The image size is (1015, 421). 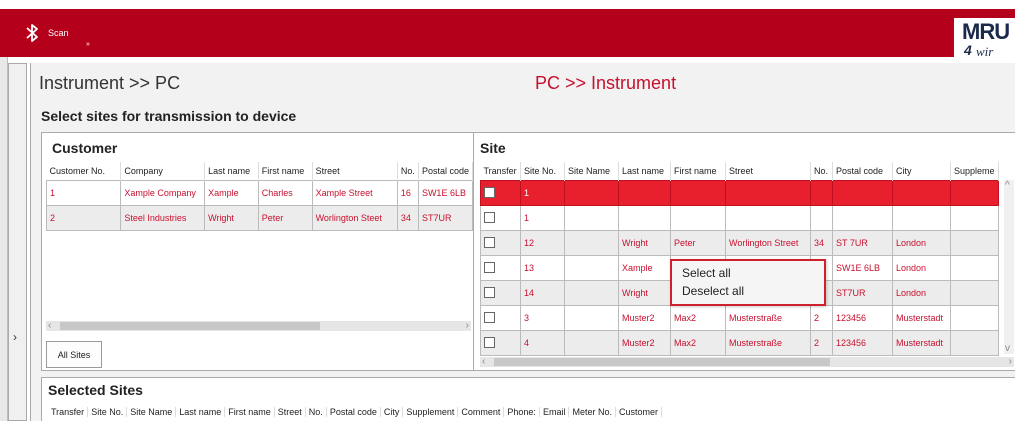 I want to click on tab-instrument-to-pc: Instrument >> PC, so click(x=109, y=83).